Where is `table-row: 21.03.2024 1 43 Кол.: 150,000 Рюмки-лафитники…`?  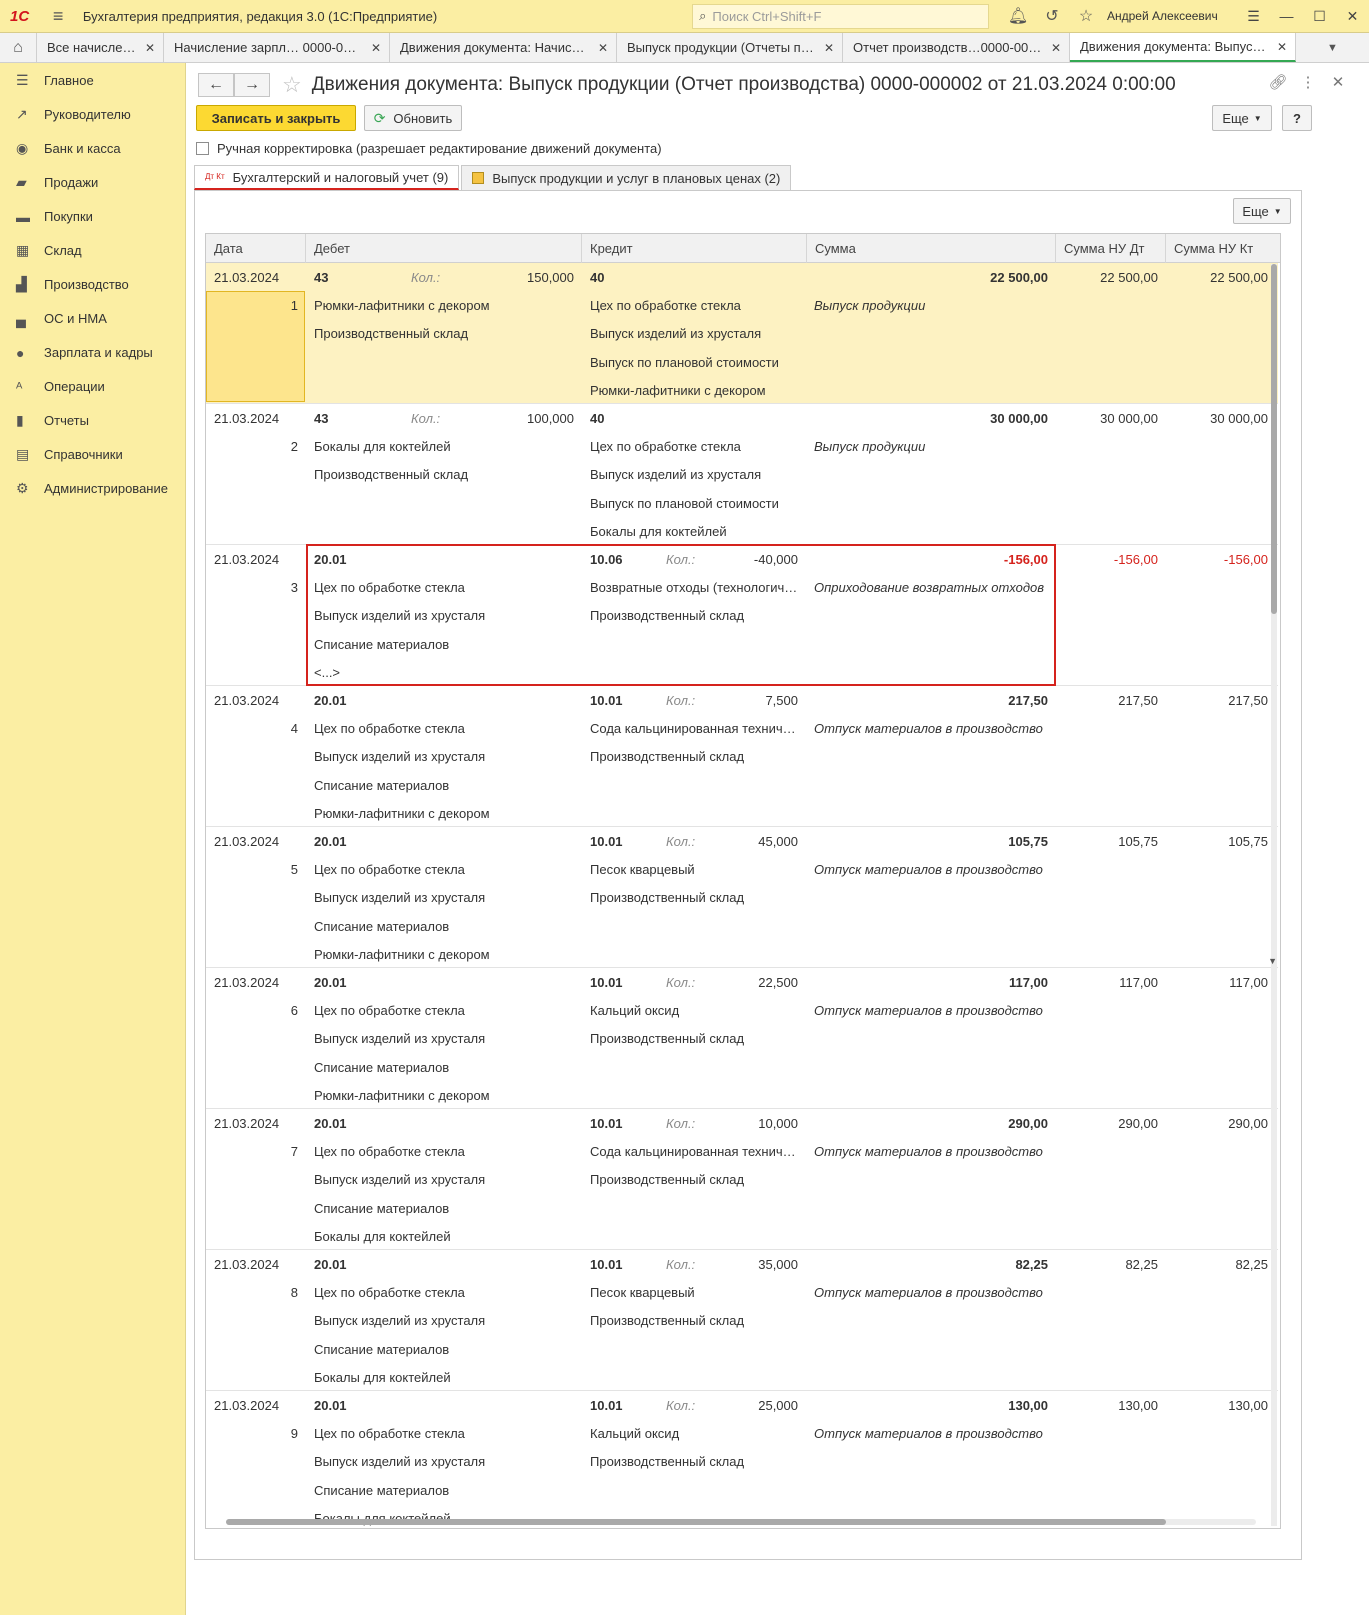 table-row: 21.03.2024 1 43 Кол.: 150,000 Рюмки-лафитники… is located at coordinates (742, 333).